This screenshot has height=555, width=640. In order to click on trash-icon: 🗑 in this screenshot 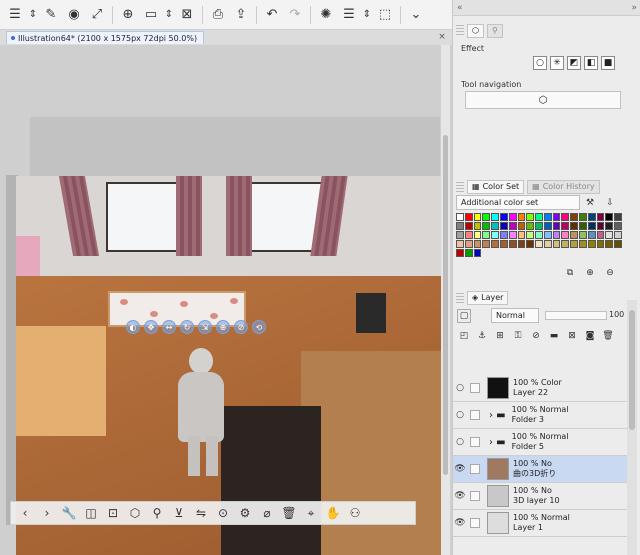, I will do `click(608, 336)`.